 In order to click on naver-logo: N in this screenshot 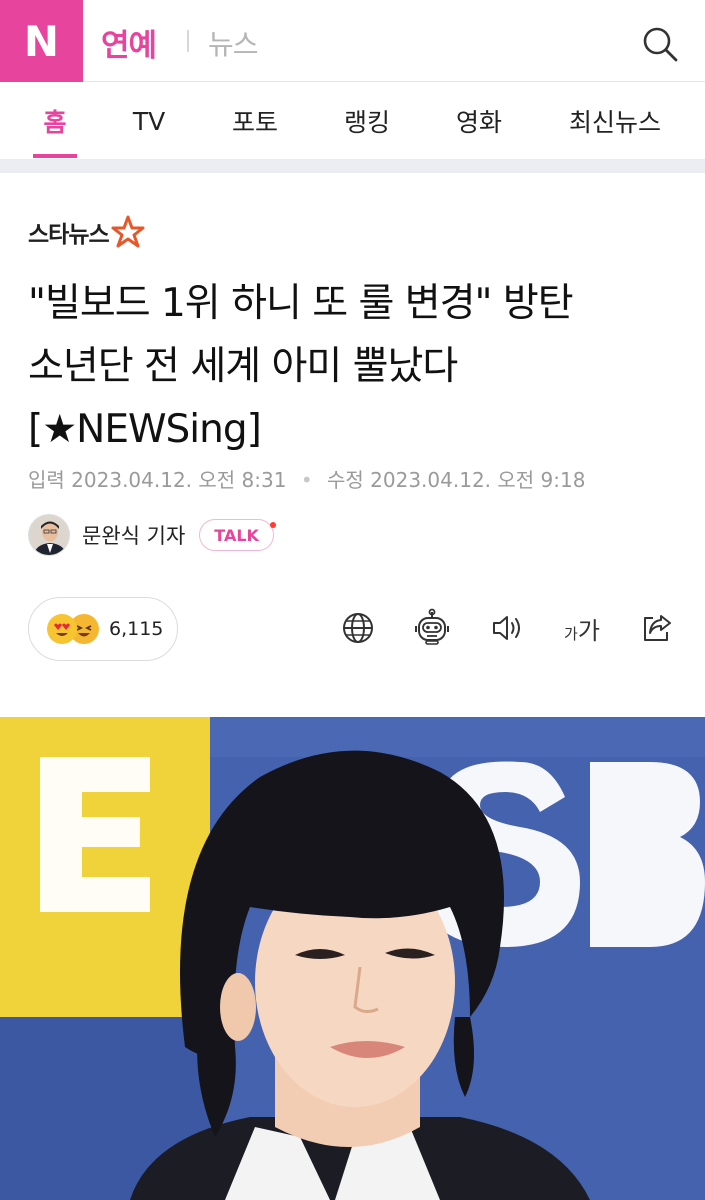, I will do `click(41, 41)`.